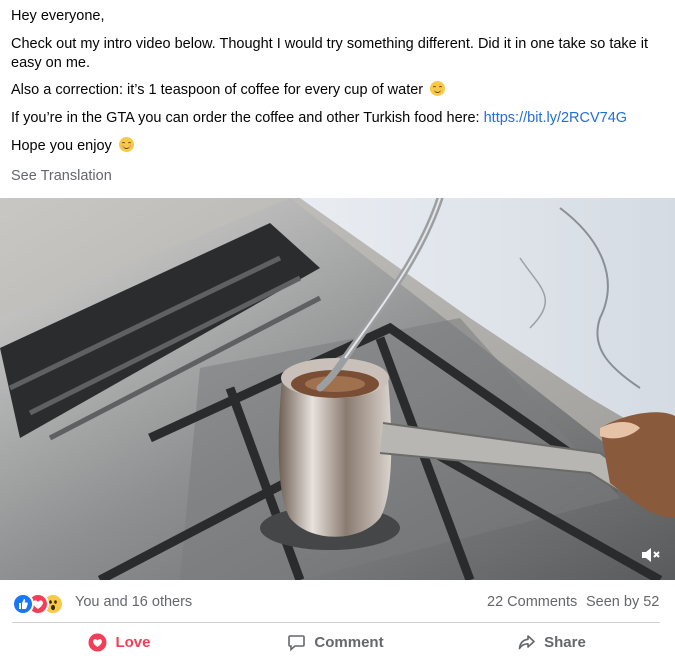 The height and width of the screenshot is (661, 675). What do you see at coordinates (555, 118) in the screenshot?
I see `order-link: https://bit.ly/2RCV74G` at bounding box center [555, 118].